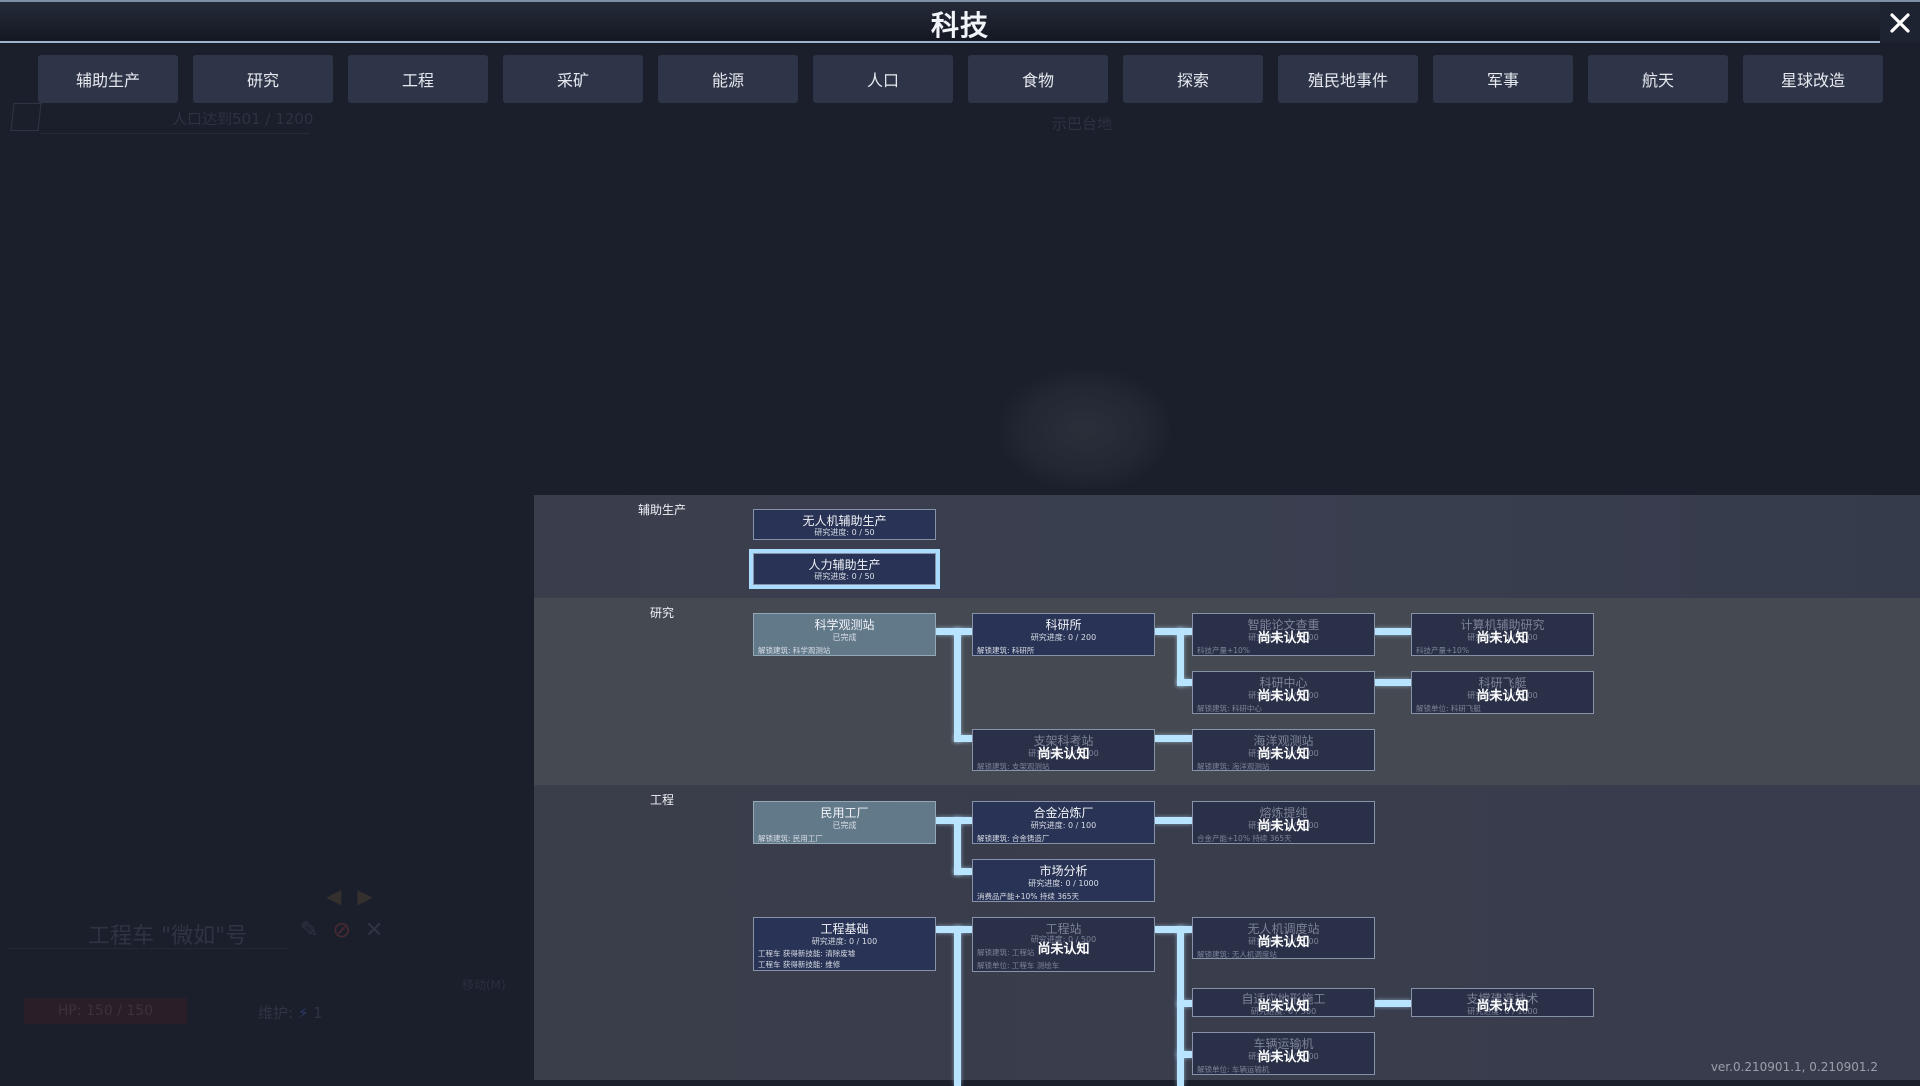  I want to click on unit-cycle-arrows: ◀ ▶, so click(349, 896).